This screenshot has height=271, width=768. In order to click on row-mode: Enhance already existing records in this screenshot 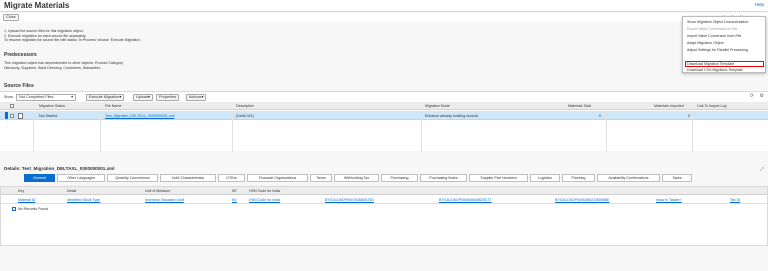, I will do `click(452, 115)`.